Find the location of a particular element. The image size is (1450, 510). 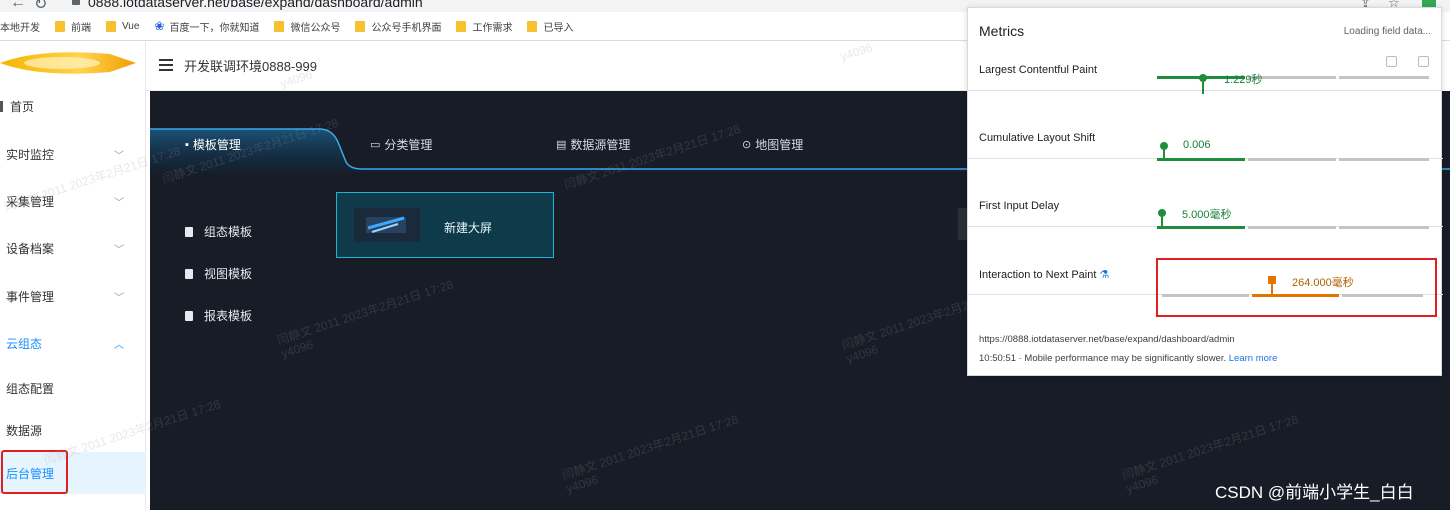

subnav-report-template: 报表模板 is located at coordinates (218, 315).